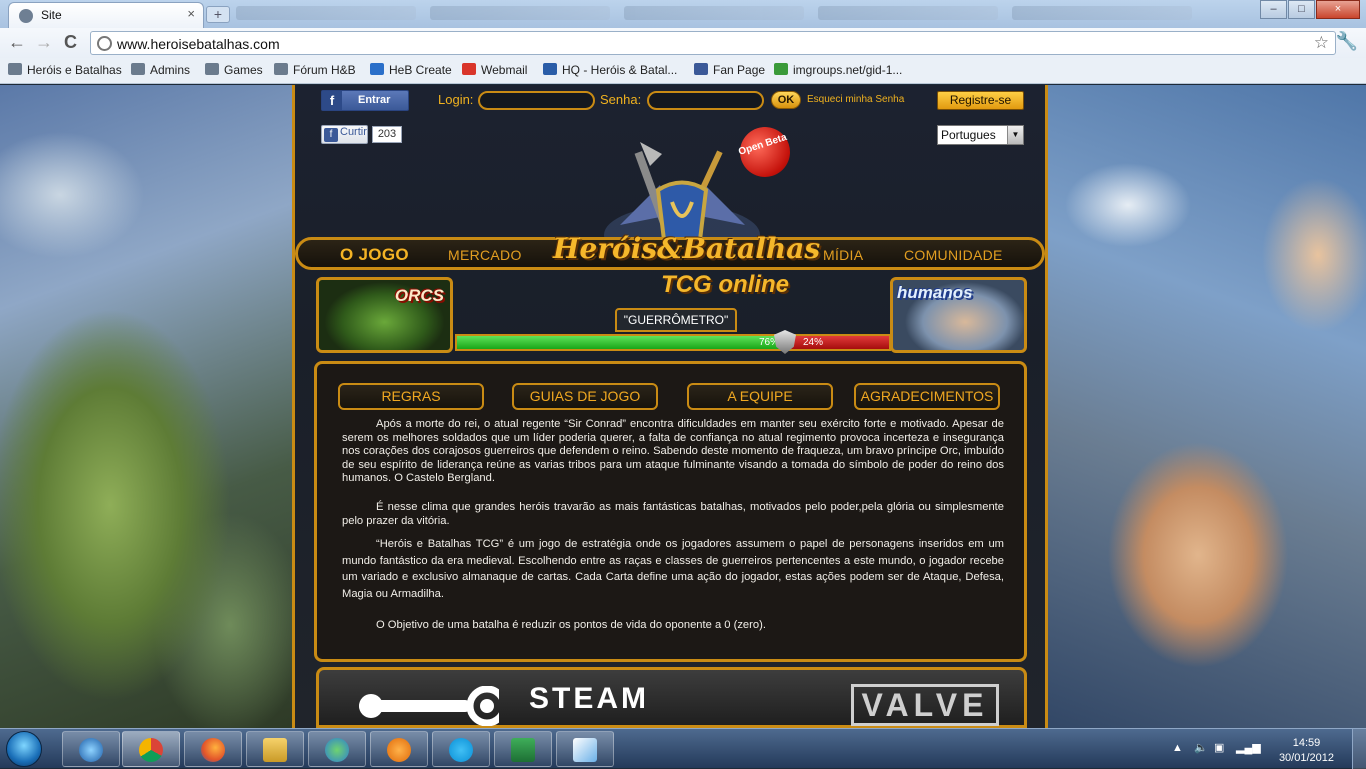 This screenshot has height=769, width=1366. Describe the element at coordinates (843, 255) in the screenshot. I see `nav-item-midia: MÍDIA` at that location.